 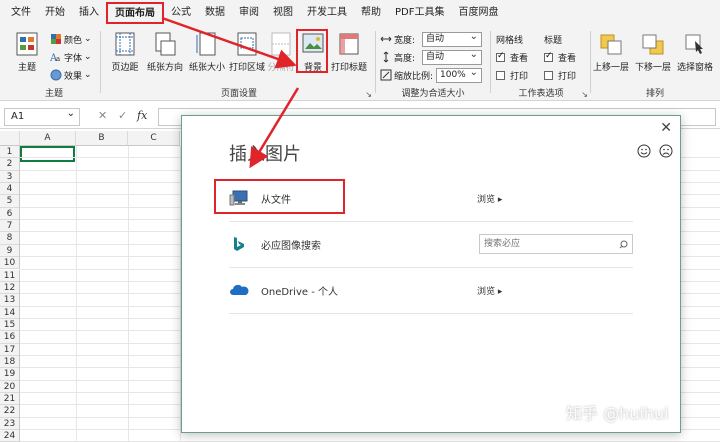 I want to click on from-file-highlight, so click(x=279, y=196).